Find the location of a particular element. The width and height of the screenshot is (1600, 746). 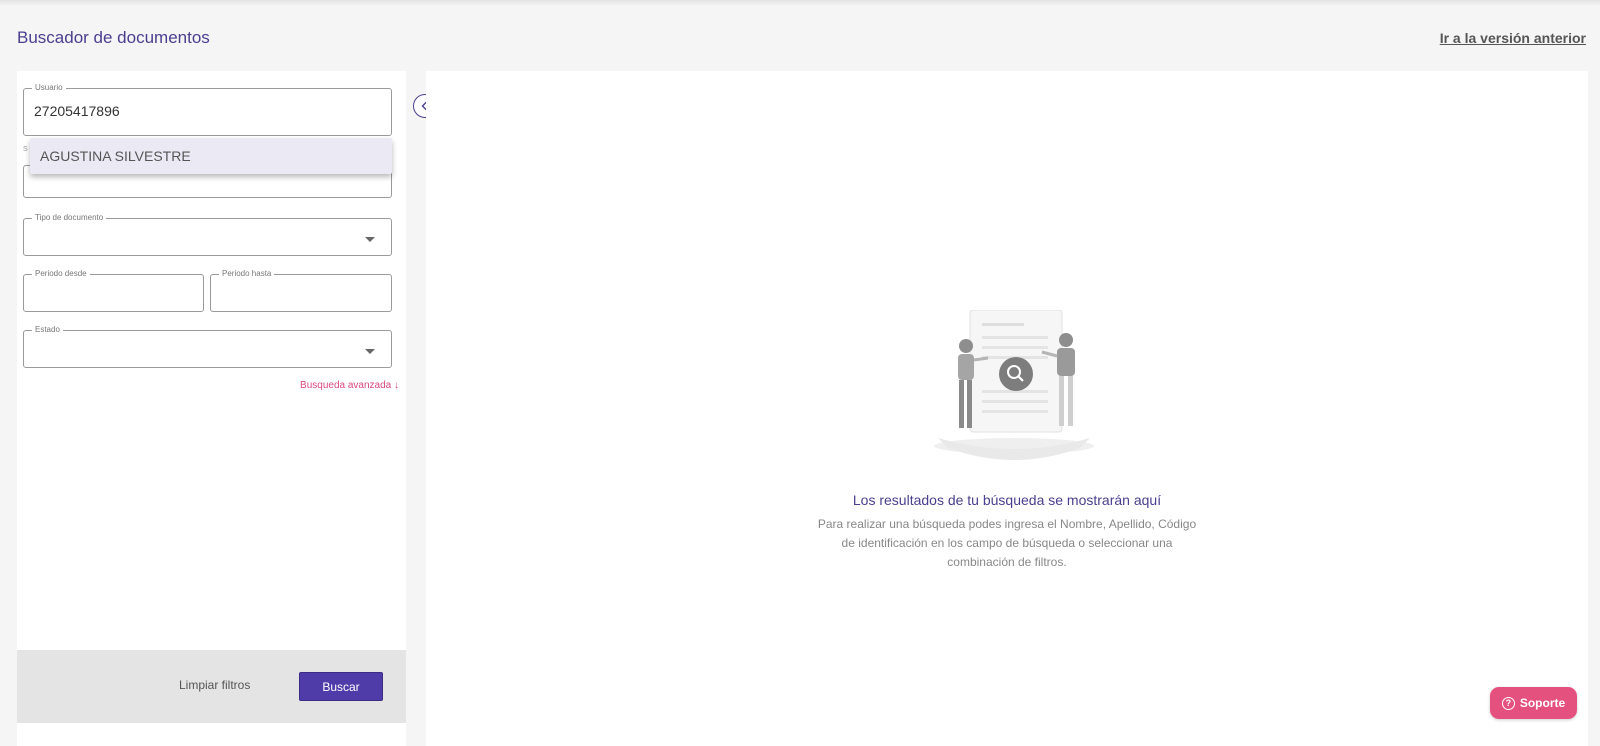

clear-filters-button: Limpiar filtros is located at coordinates (214, 685).